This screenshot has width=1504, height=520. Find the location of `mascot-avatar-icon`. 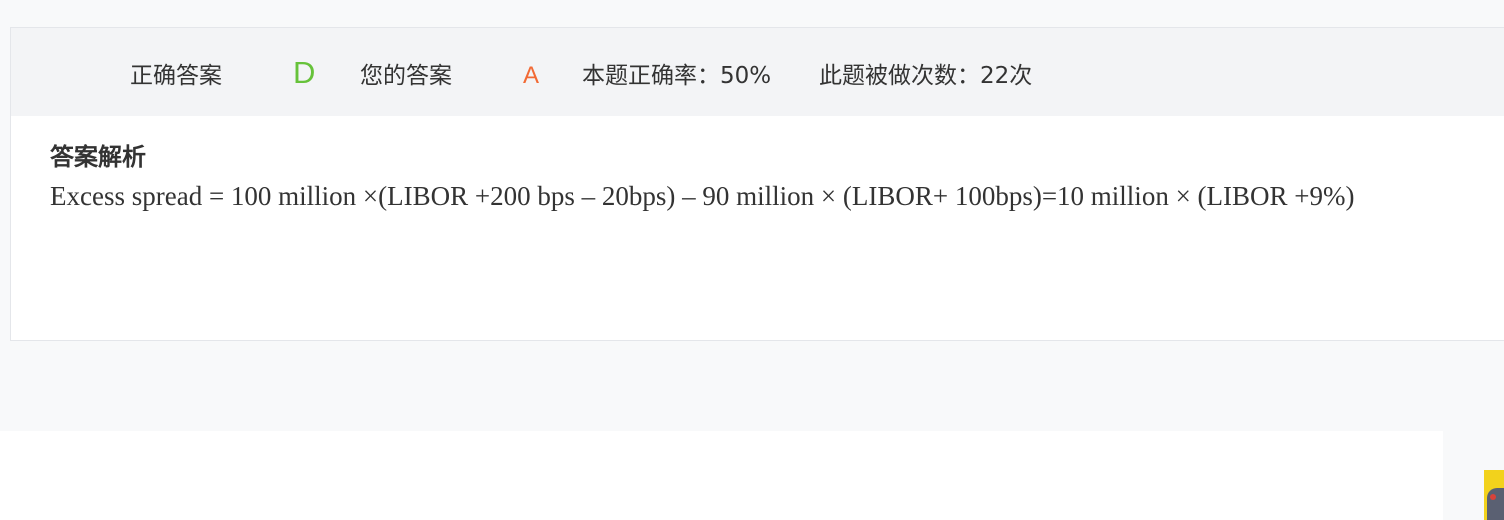

mascot-avatar-icon is located at coordinates (1494, 495).